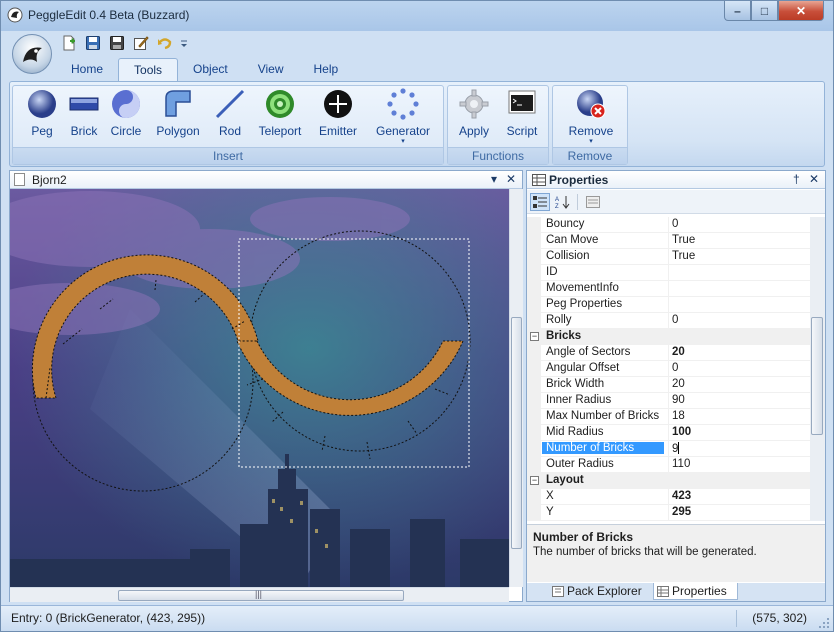 The height and width of the screenshot is (632, 834). What do you see at coordinates (668, 241) in the screenshot?
I see `property-row: Can Move True` at bounding box center [668, 241].